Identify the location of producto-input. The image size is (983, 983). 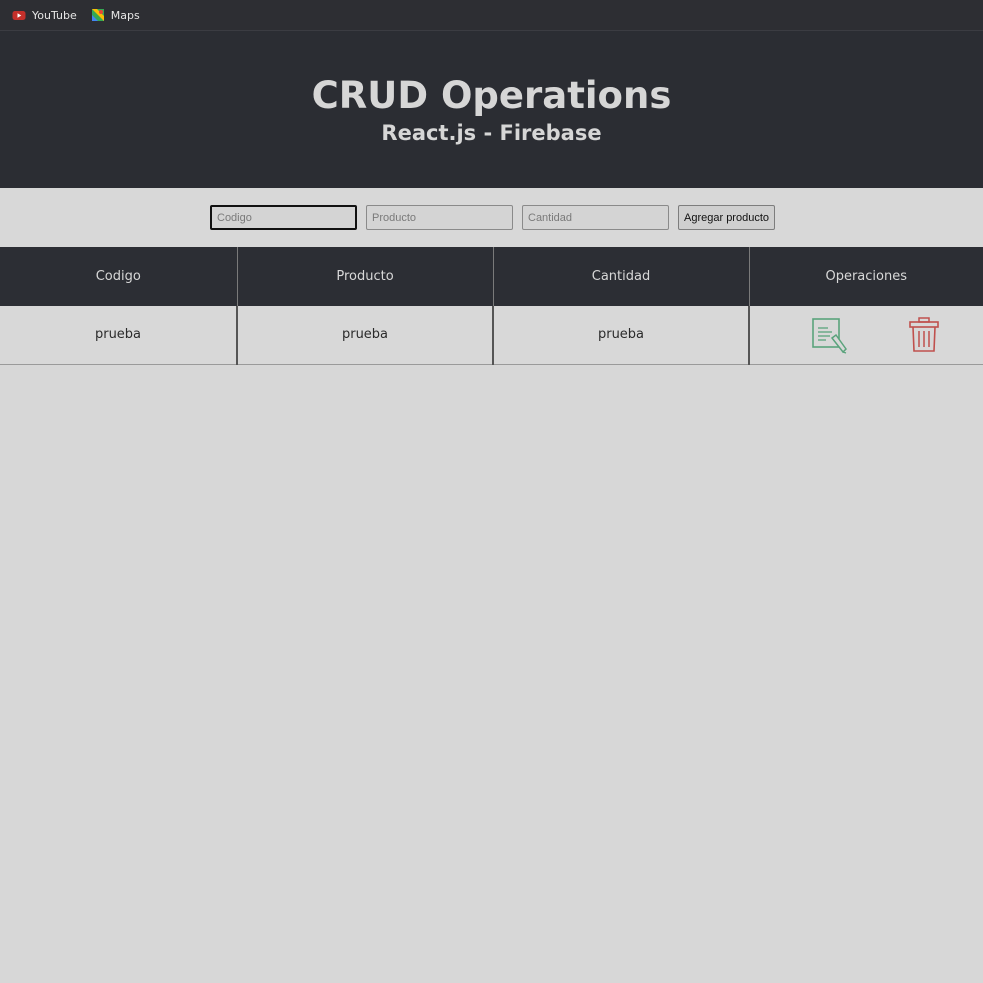
(439, 217).